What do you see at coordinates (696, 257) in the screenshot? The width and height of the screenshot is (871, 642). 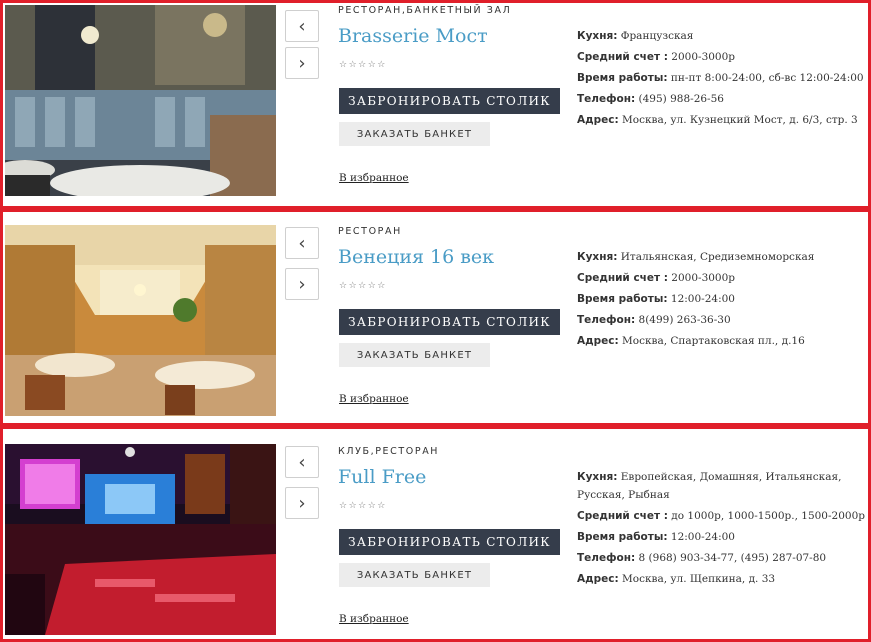 I see `cuisine-row: Кухня: Итальянская, Средиземноморская` at bounding box center [696, 257].